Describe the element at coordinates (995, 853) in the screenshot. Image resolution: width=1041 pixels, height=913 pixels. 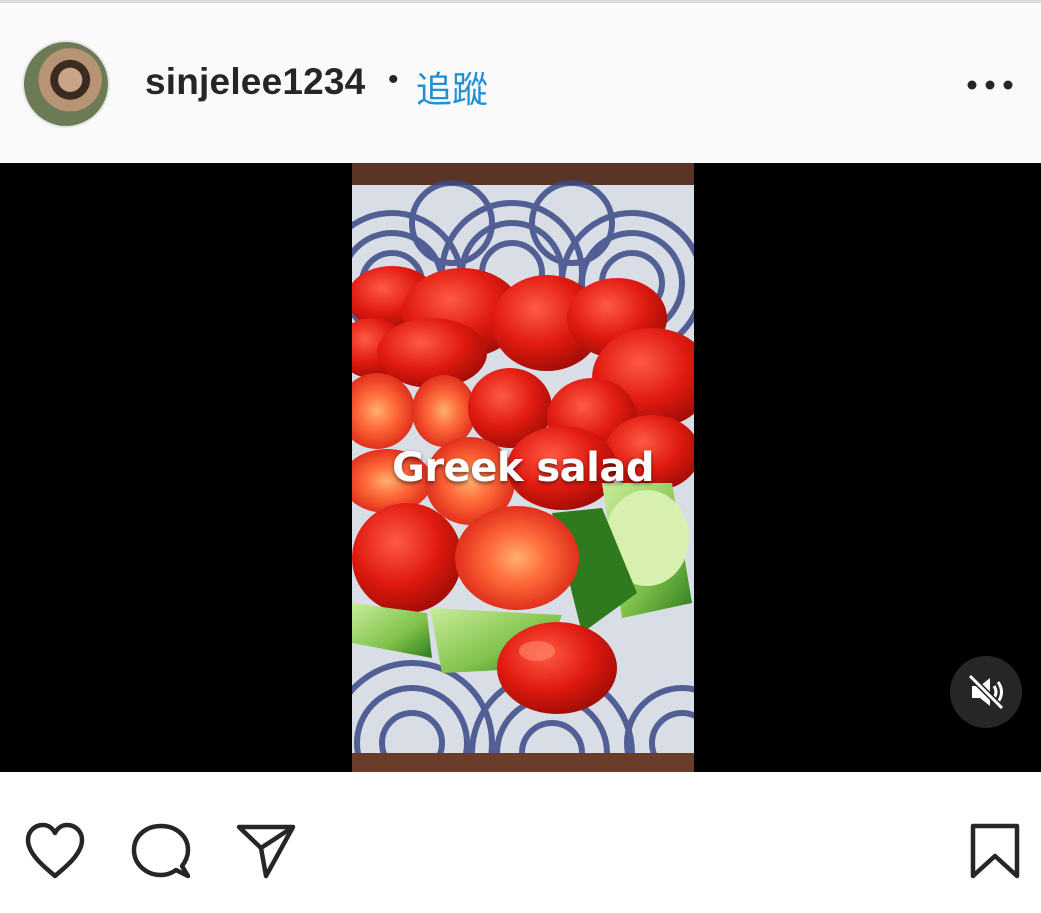
I see `bookmark-icon` at that location.